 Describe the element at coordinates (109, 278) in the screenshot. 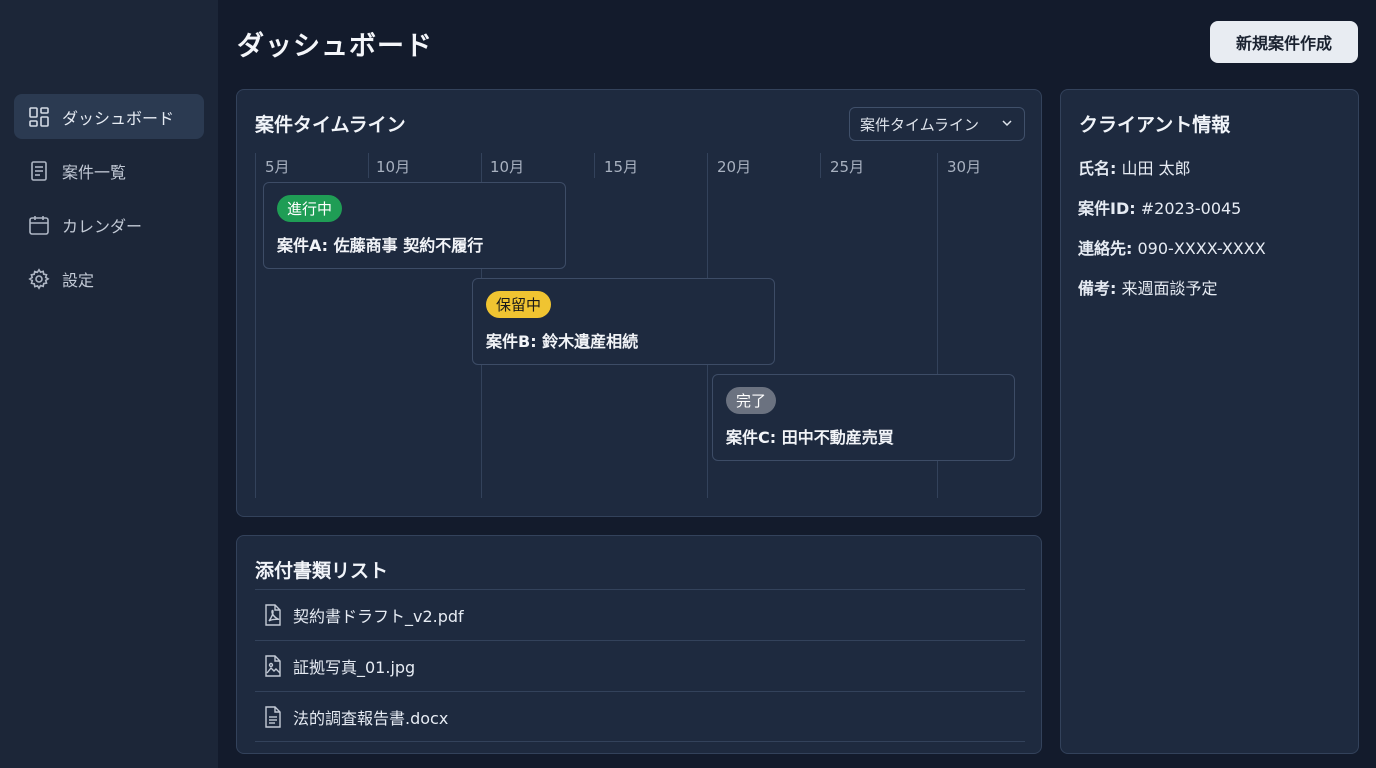

I see `sidebar-item-settings: 設定` at that location.